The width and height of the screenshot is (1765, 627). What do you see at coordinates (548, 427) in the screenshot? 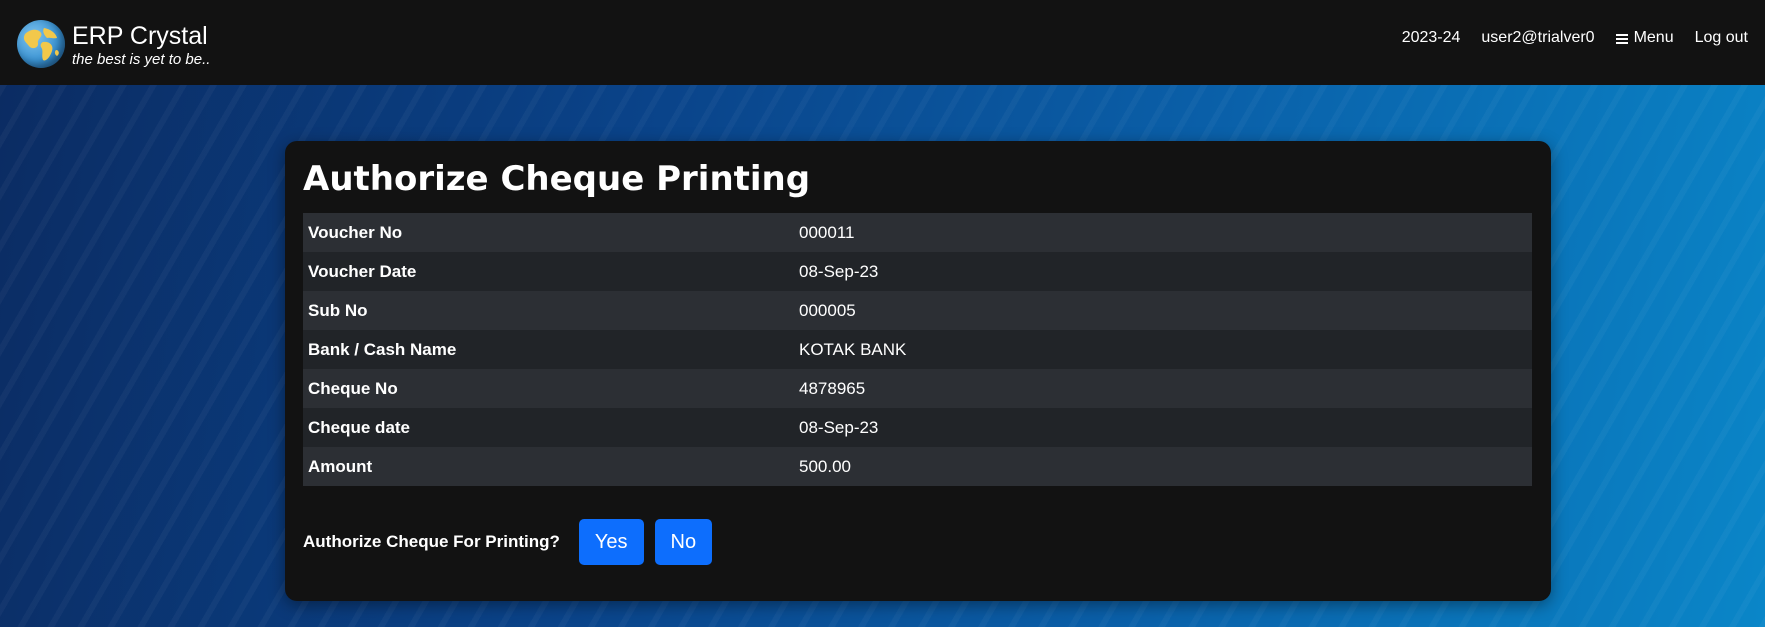
I see `field-label: Cheque date` at bounding box center [548, 427].